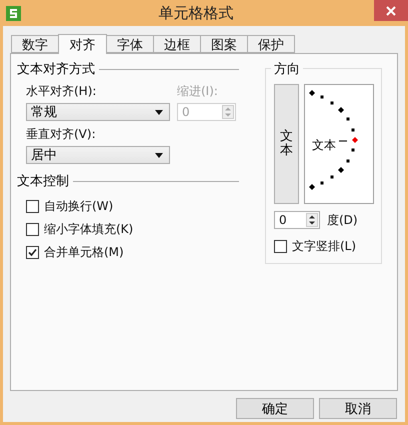  I want to click on orientation-dial: 文本, so click(339, 144).